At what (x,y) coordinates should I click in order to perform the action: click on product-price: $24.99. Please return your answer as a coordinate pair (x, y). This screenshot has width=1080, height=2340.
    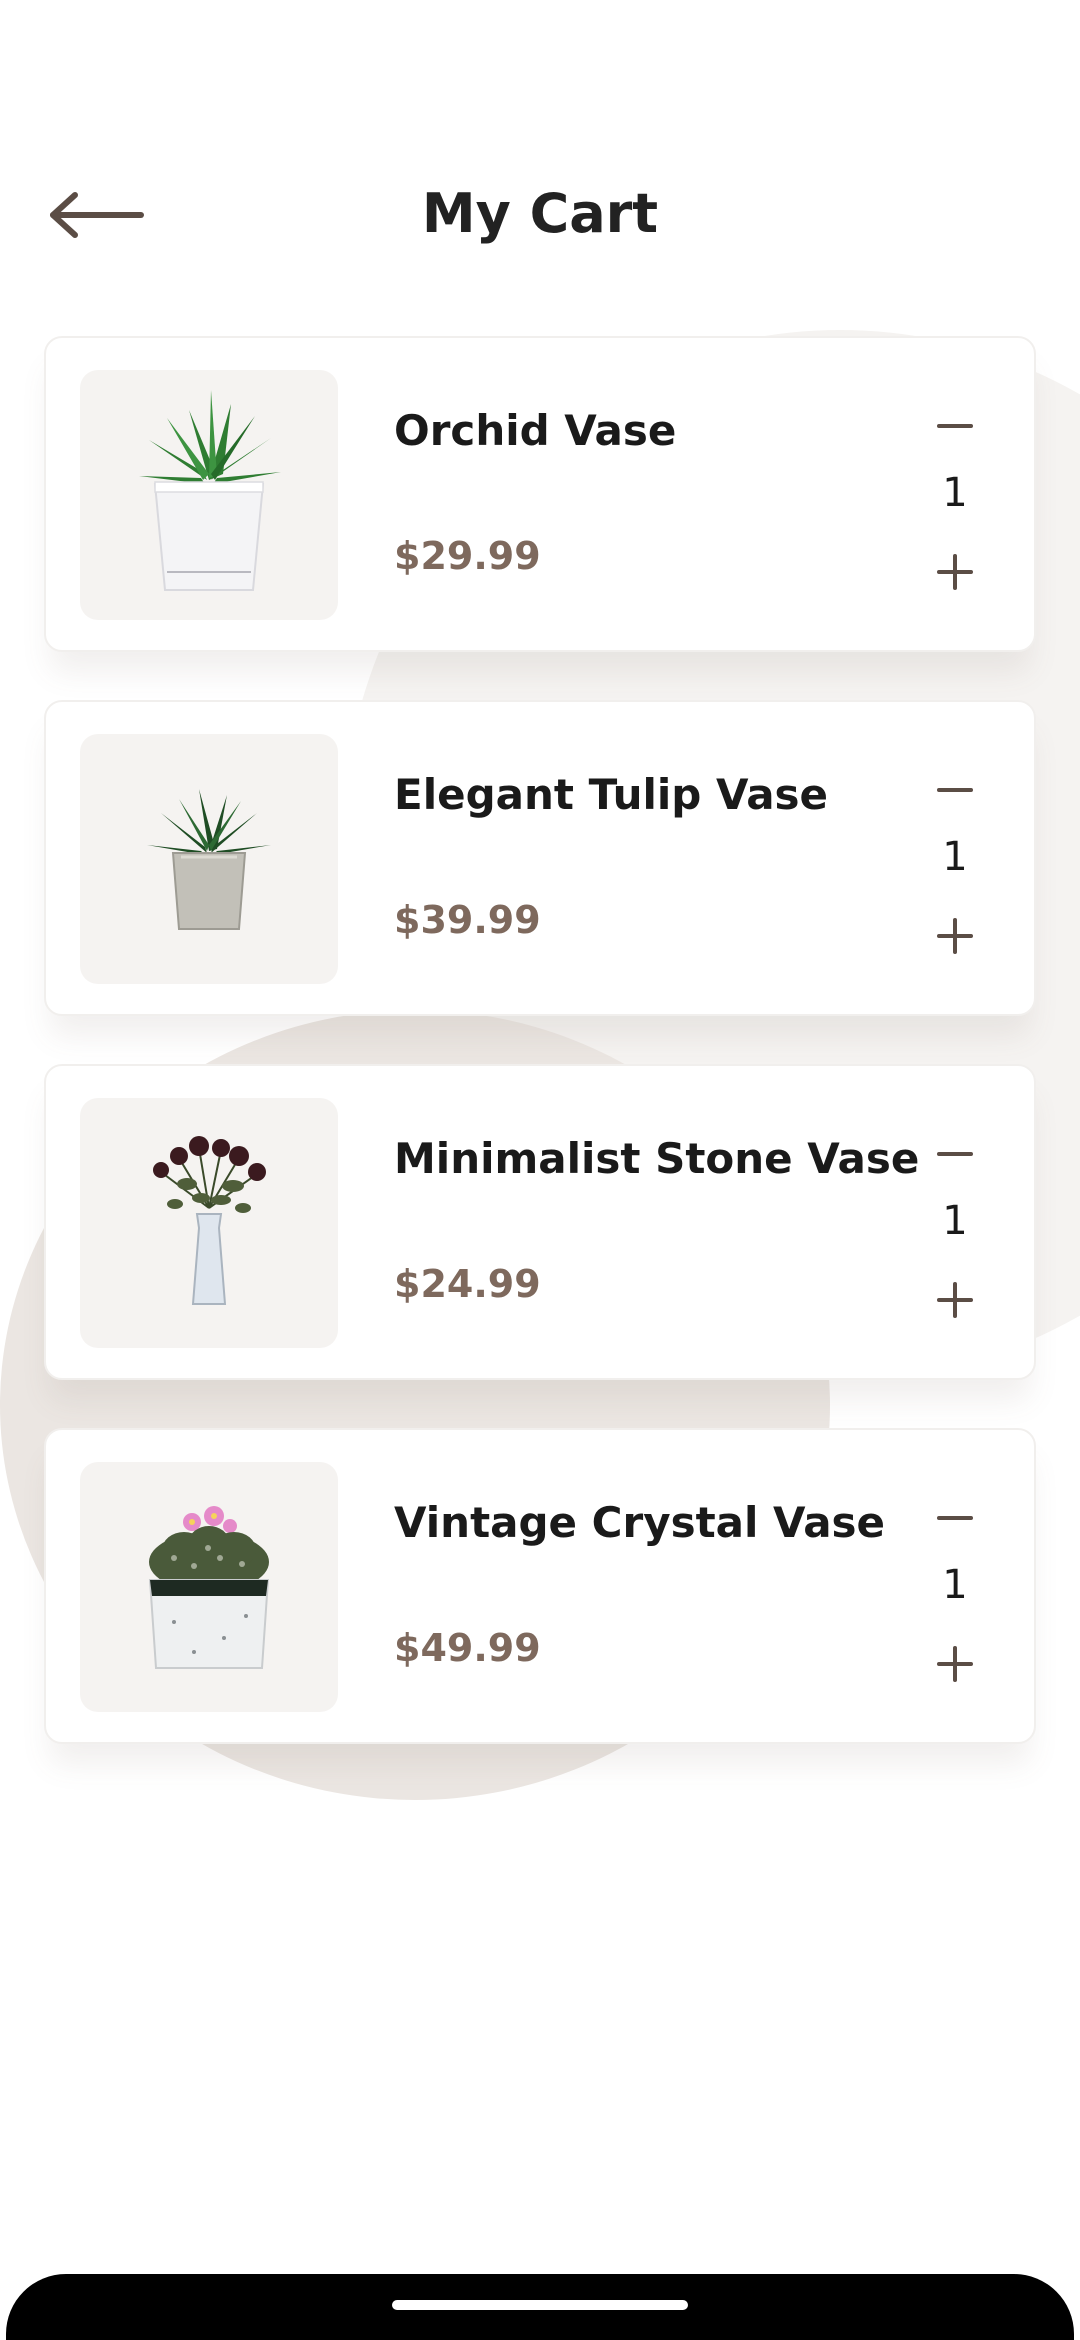
    Looking at the image, I should click on (467, 1284).